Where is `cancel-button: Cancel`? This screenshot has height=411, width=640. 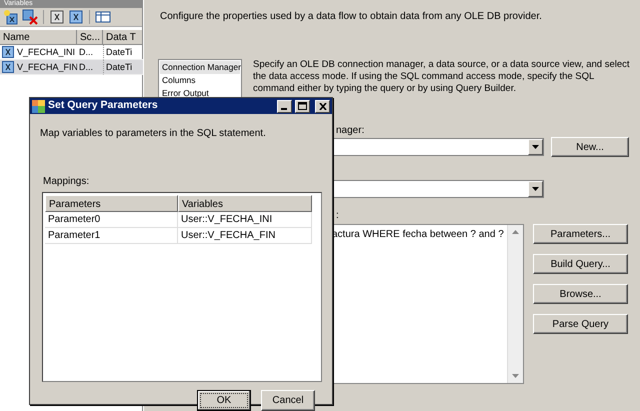 cancel-button: Cancel is located at coordinates (288, 400).